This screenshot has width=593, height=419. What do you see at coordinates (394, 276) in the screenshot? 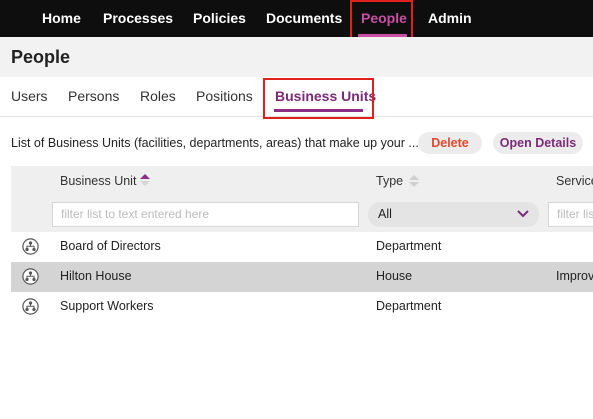
I see `business-unit-type: House` at bounding box center [394, 276].